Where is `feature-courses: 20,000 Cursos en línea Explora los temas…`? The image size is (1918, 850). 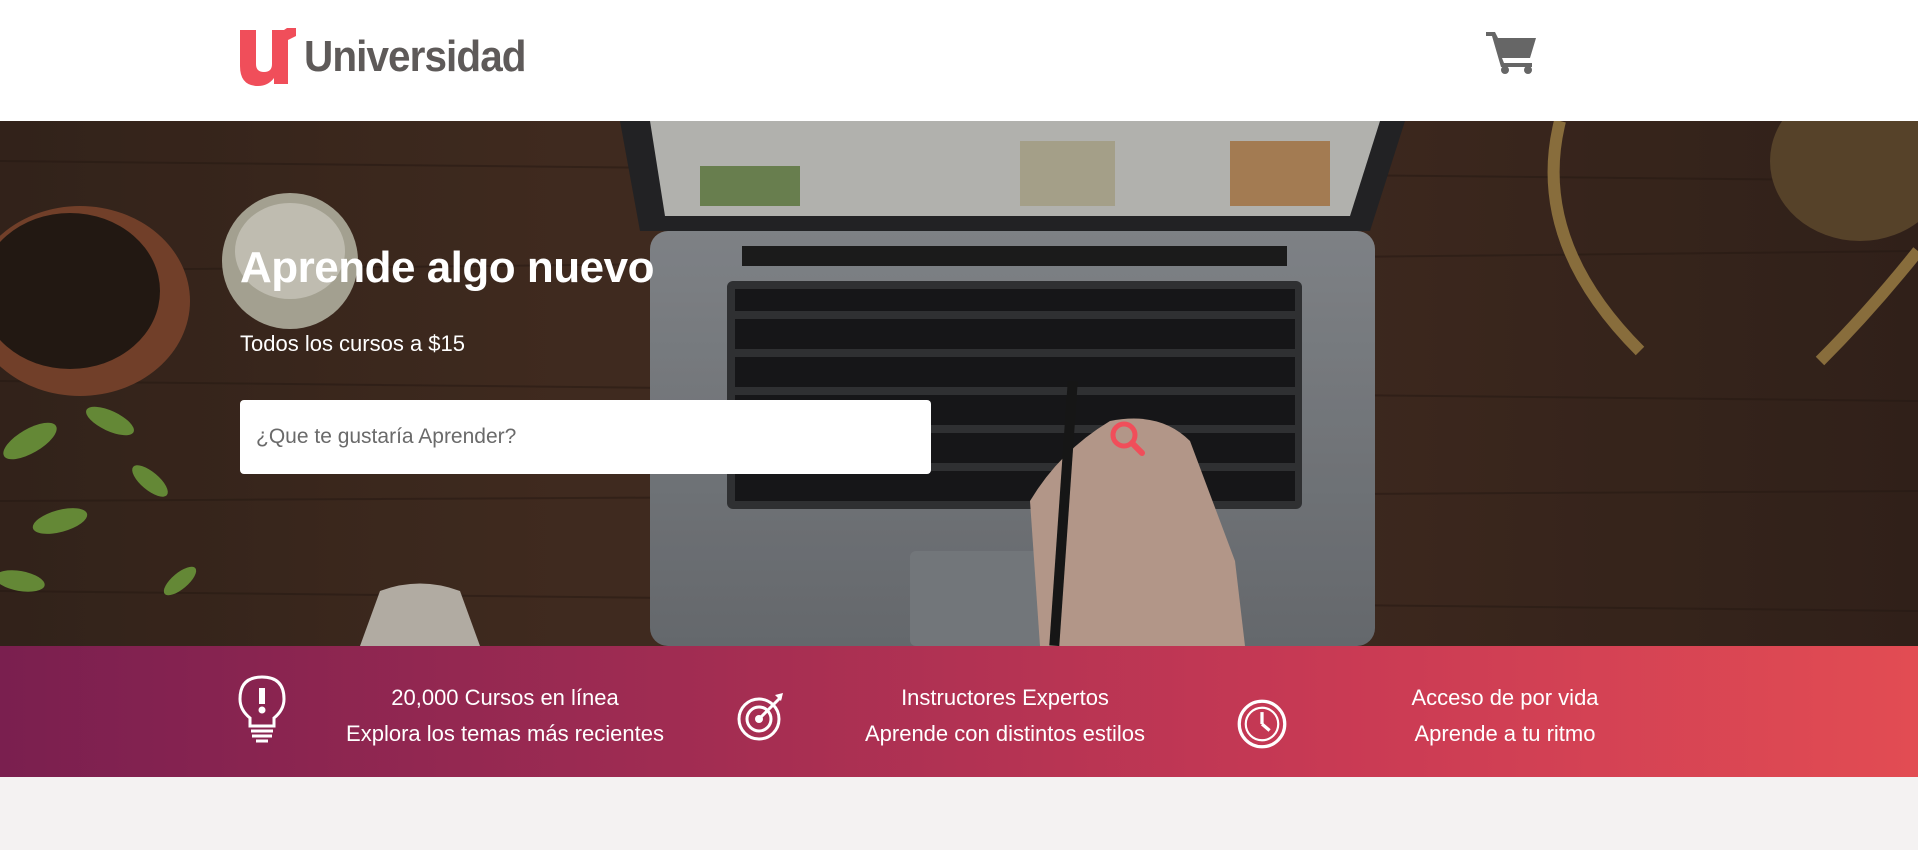
feature-courses: 20,000 Cursos en línea Explora los temas… is located at coordinates (505, 716).